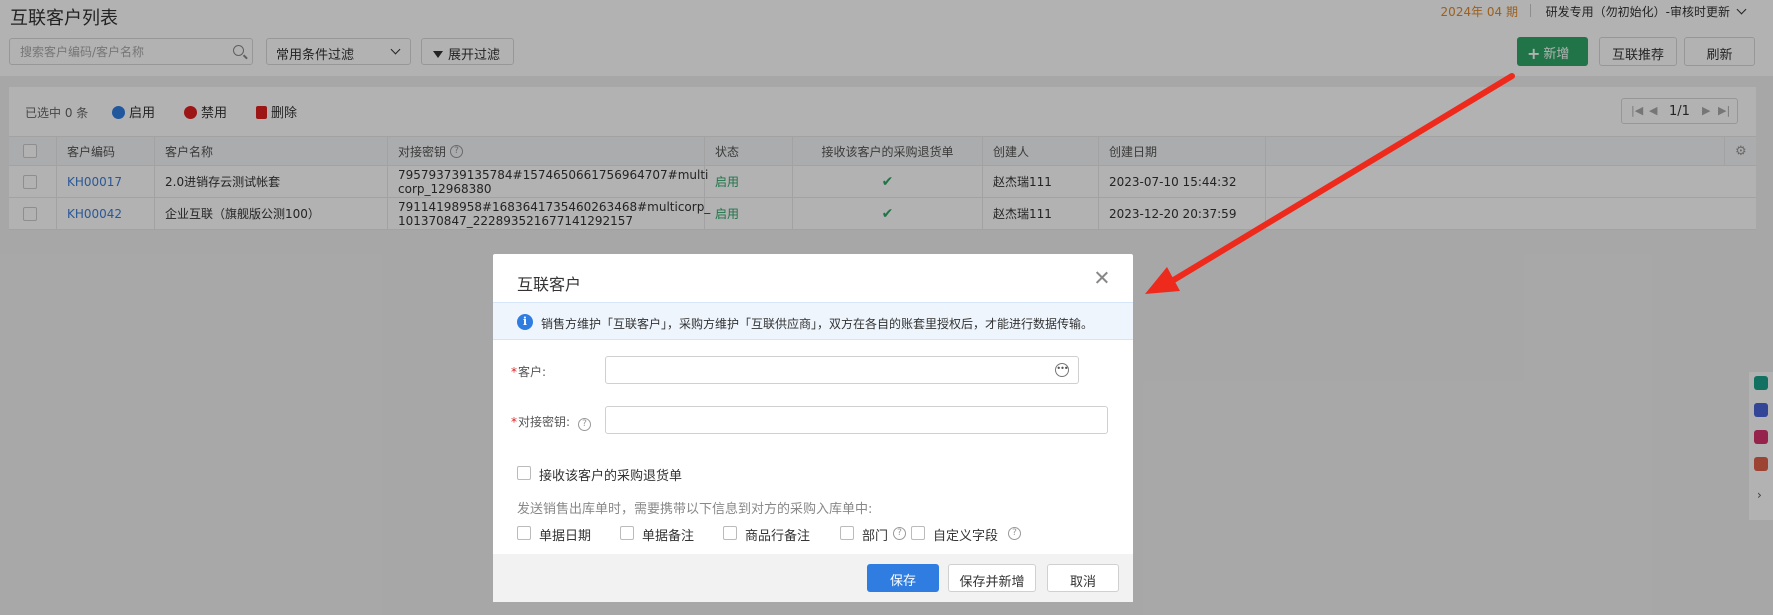  Describe the element at coordinates (610, 474) in the screenshot. I see `receive-return-label: 接收该客户的采购退货单` at that location.